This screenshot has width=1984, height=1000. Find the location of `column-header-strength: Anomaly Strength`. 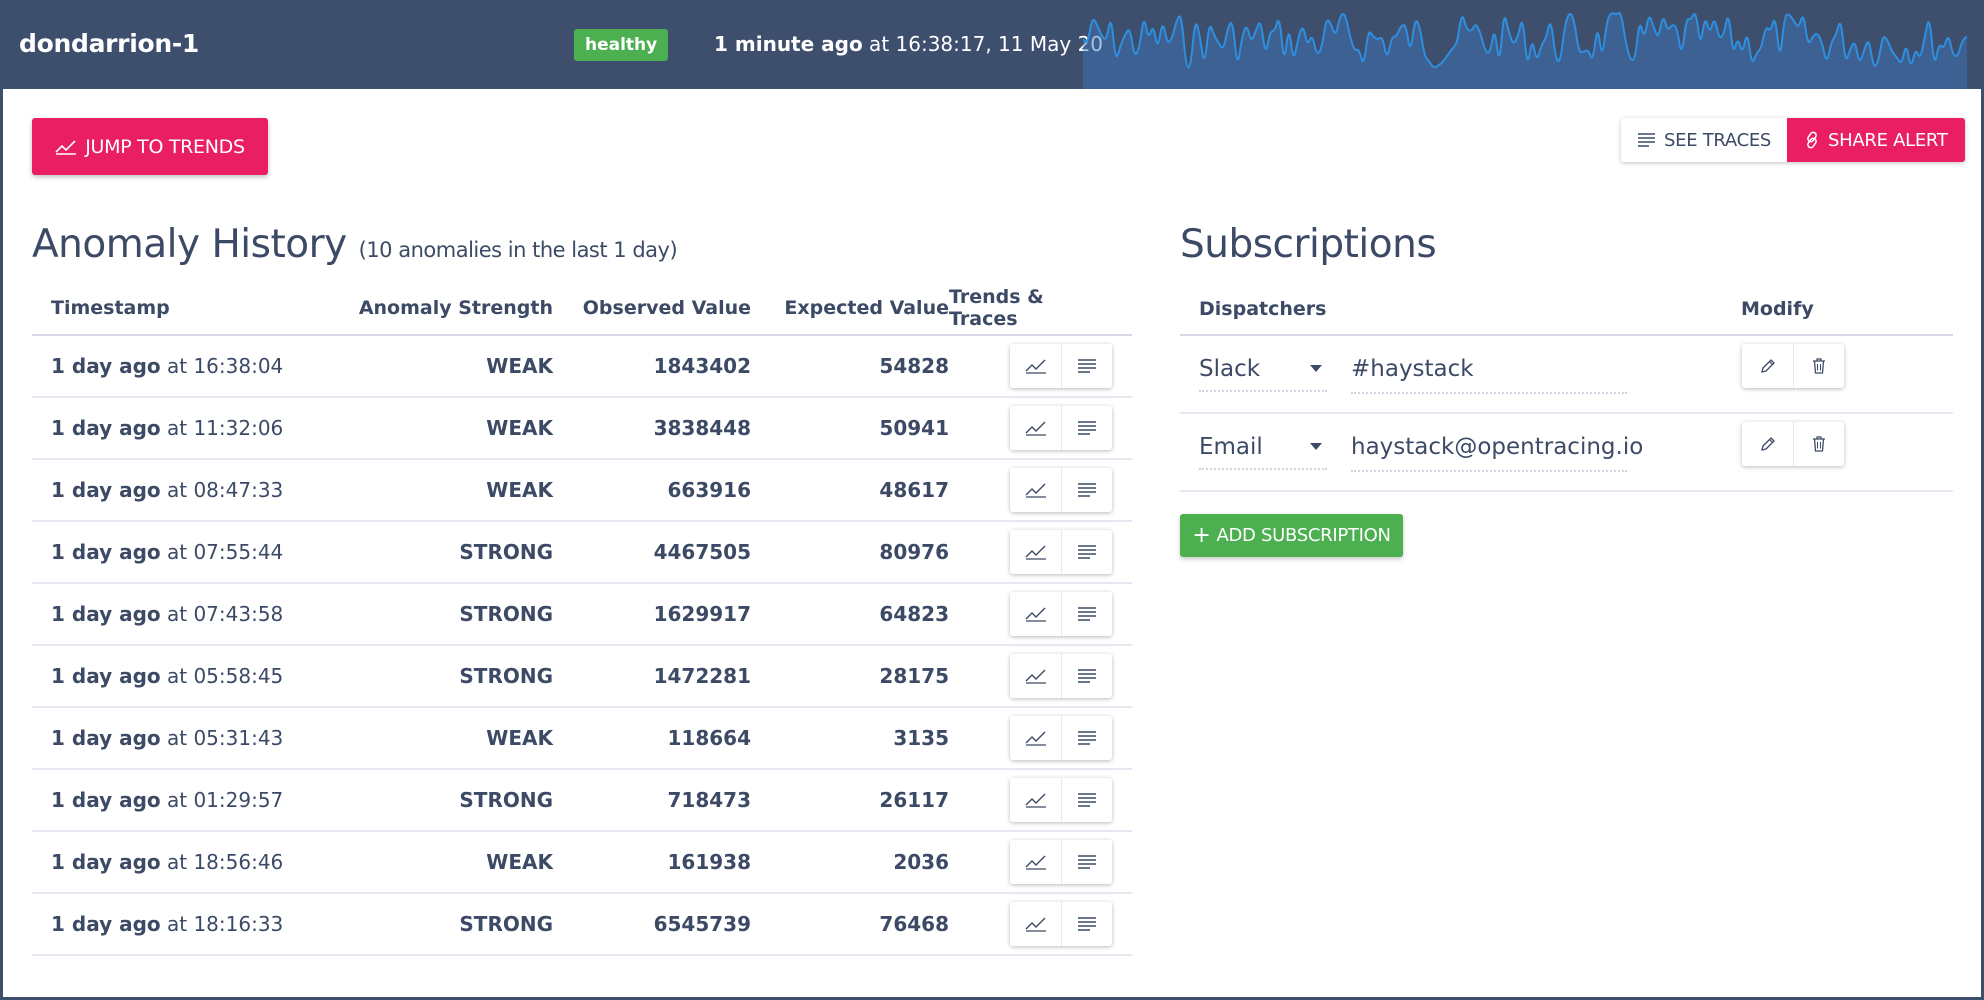

column-header-strength: Anomaly Strength is located at coordinates (455, 308).